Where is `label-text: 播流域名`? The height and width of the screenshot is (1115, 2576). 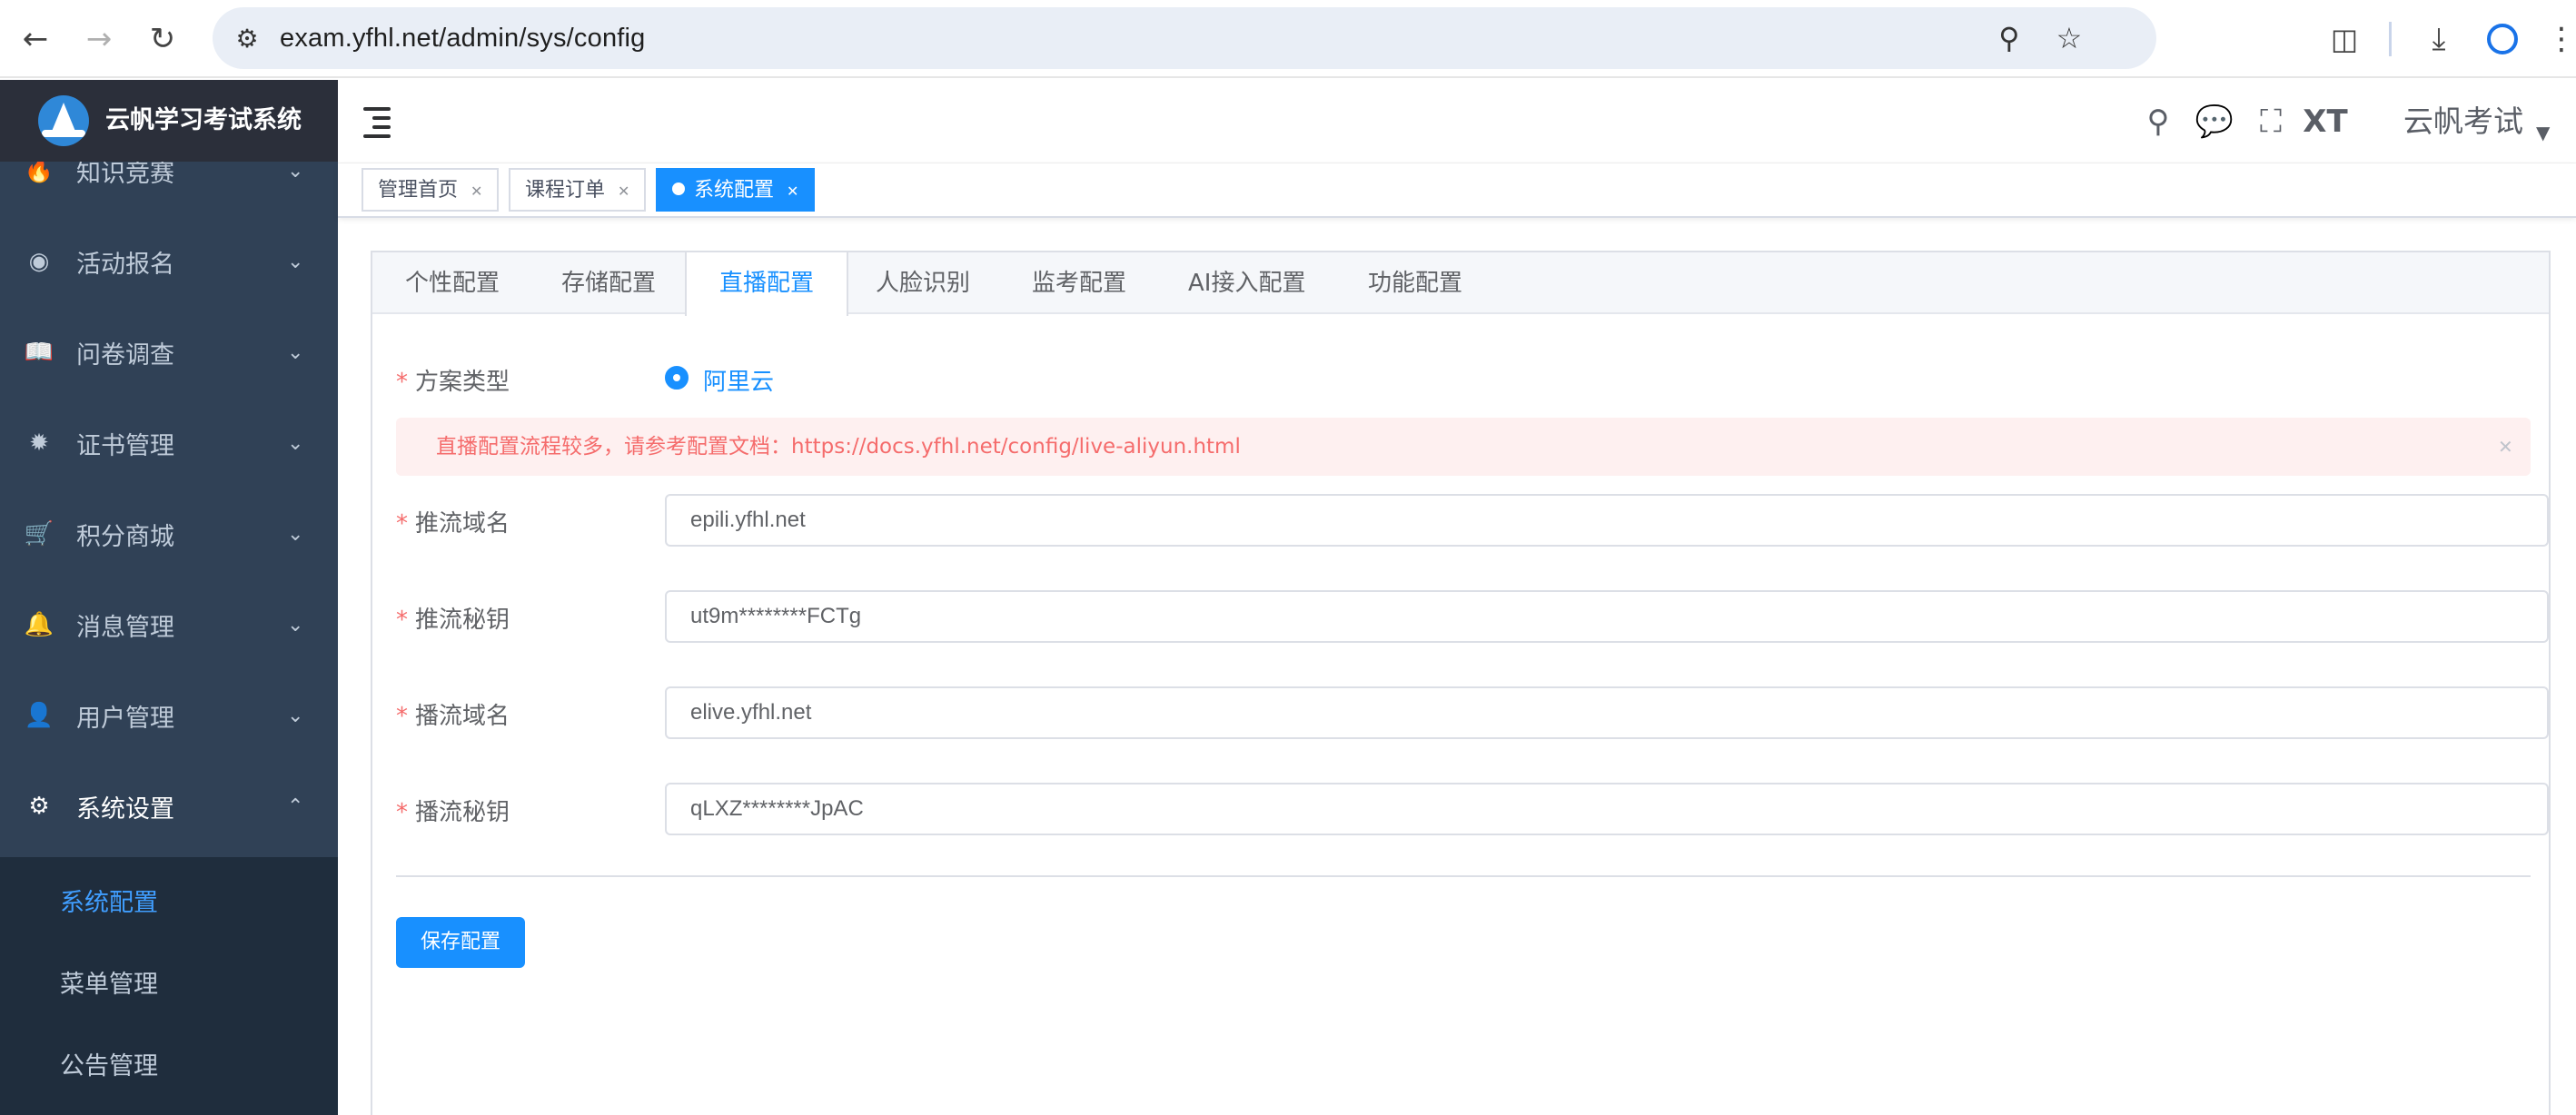
label-text: 播流域名 is located at coordinates (462, 716).